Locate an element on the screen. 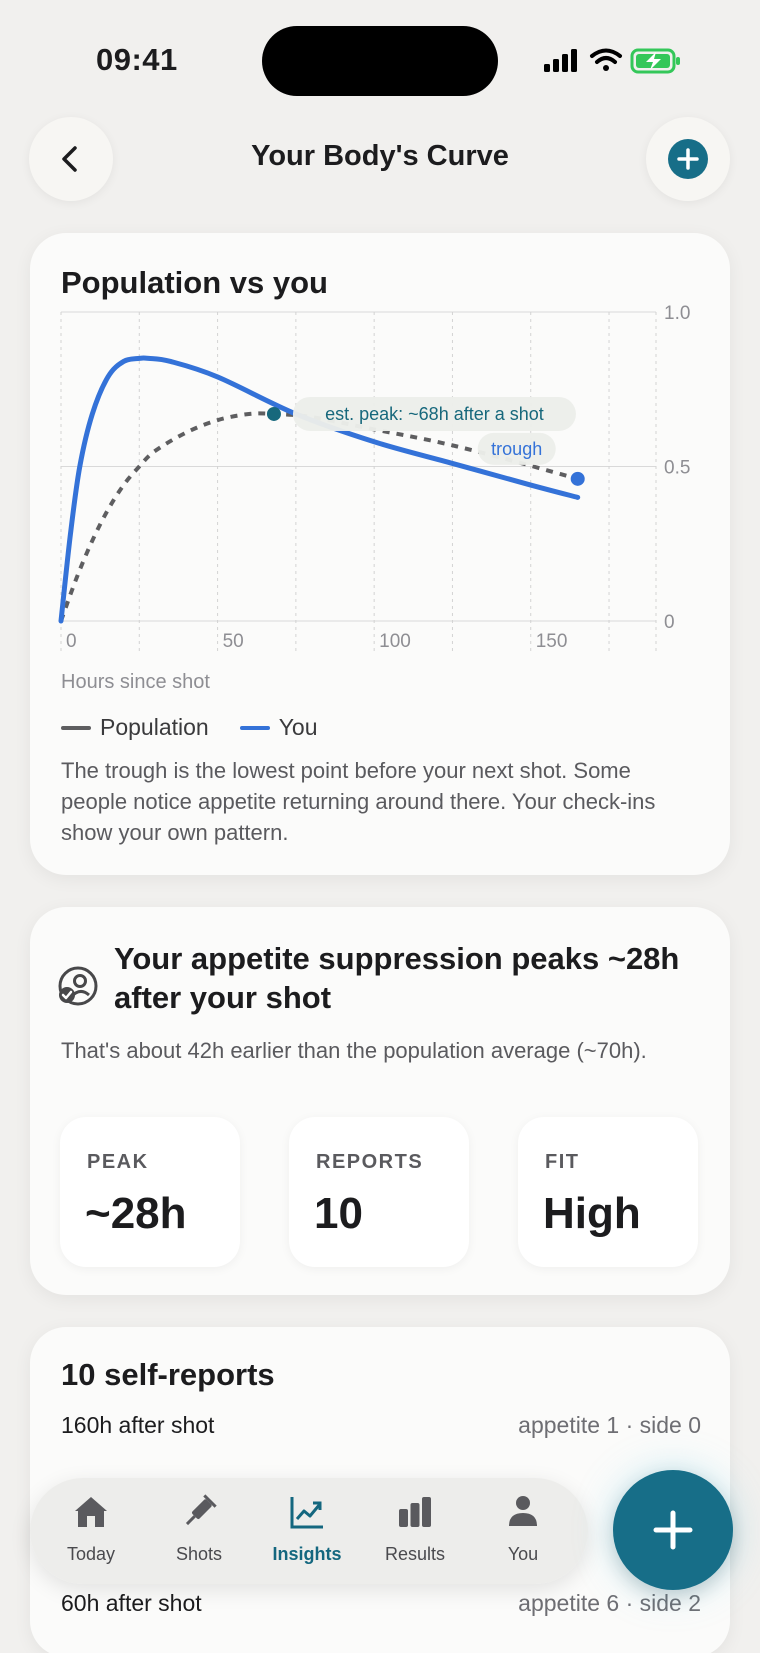  legend-label-population: Population is located at coordinates (154, 727).